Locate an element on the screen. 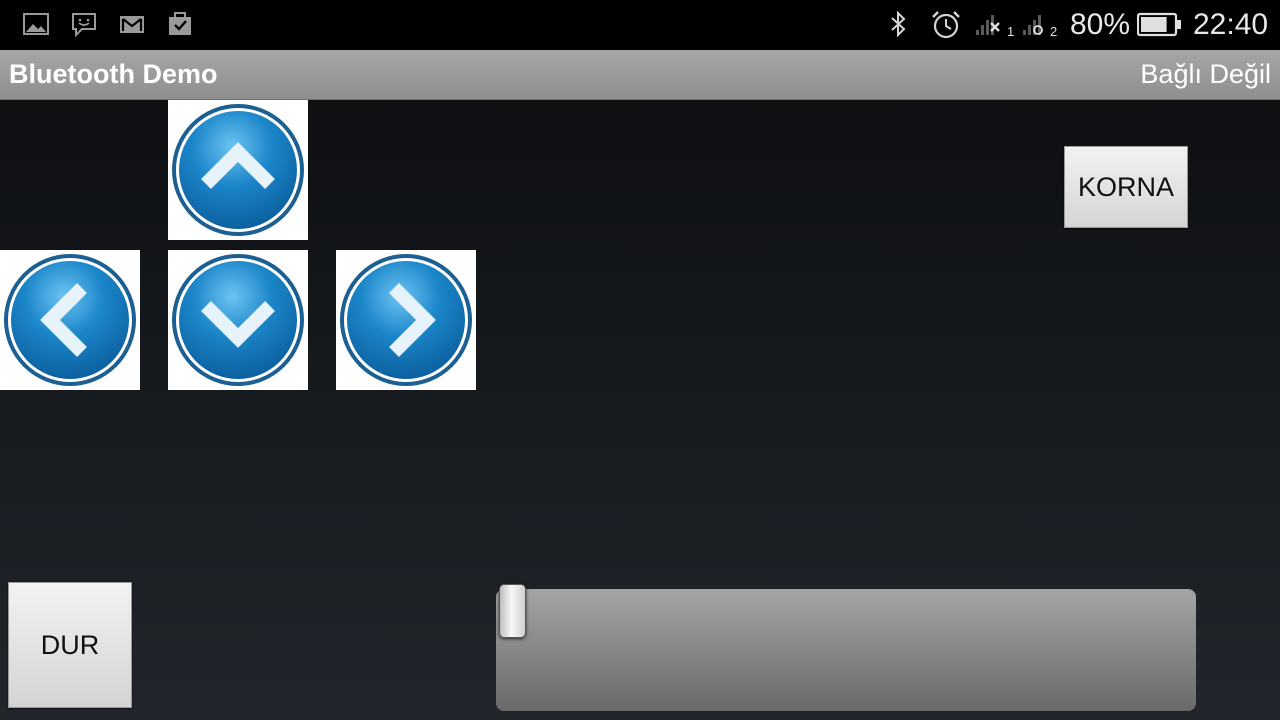 The width and height of the screenshot is (1280, 720). chevron-left-icon is located at coordinates (70, 320).